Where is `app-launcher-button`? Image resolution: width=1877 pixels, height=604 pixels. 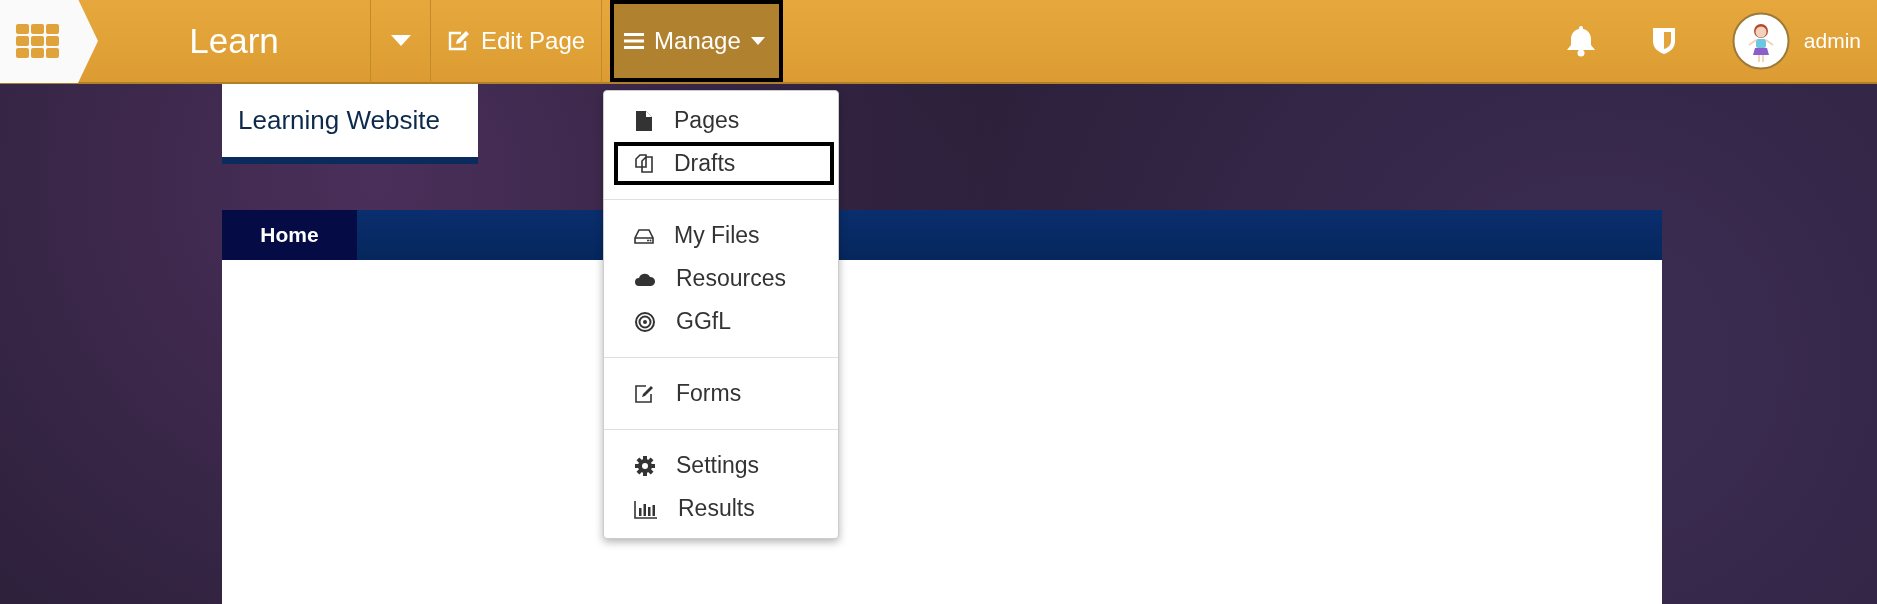
app-launcher-button is located at coordinates (49, 41).